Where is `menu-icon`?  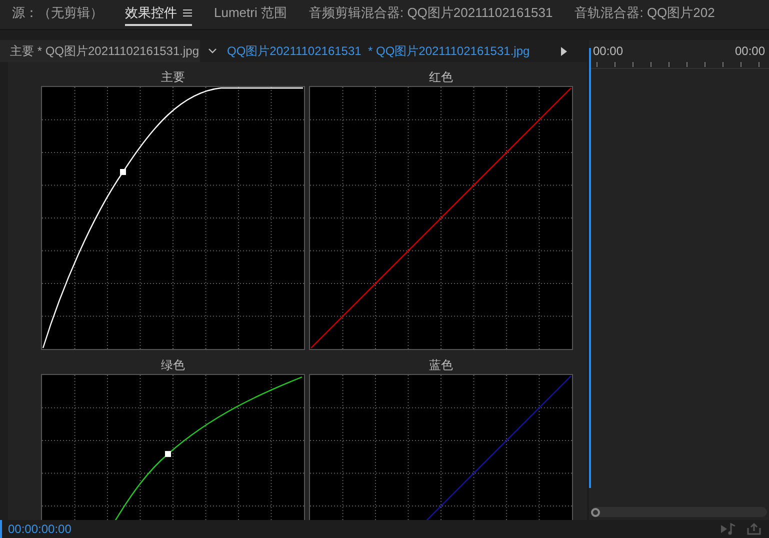 menu-icon is located at coordinates (187, 12).